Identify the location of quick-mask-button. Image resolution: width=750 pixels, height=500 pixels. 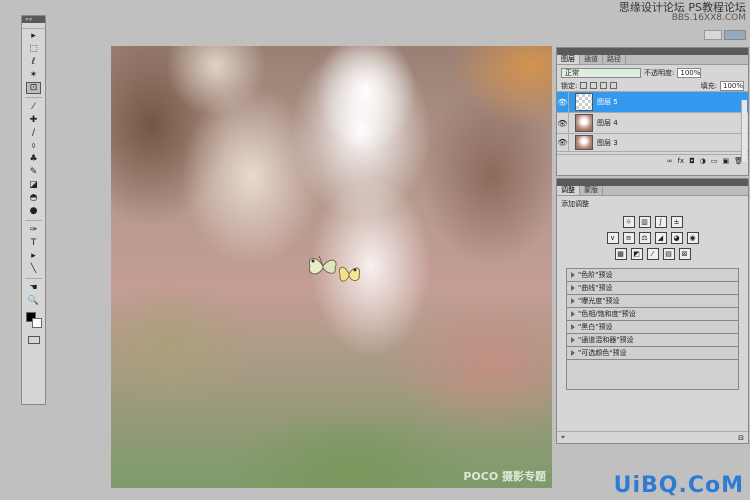
(33, 340).